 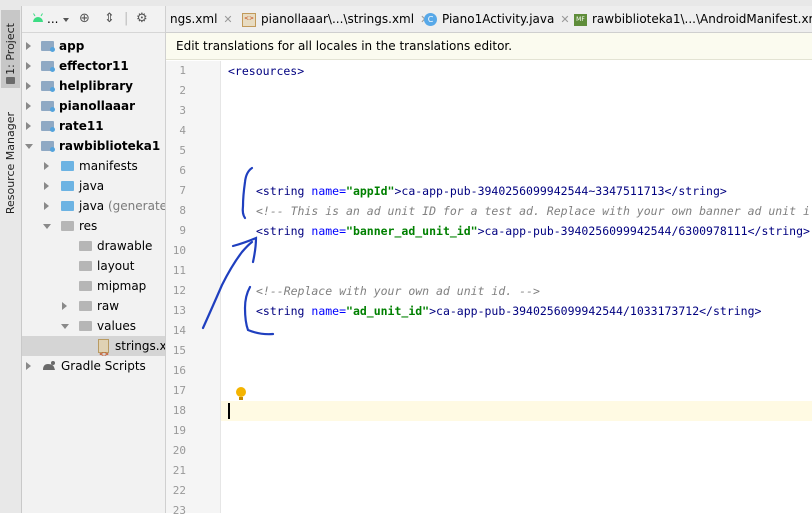 What do you see at coordinates (109, 18) in the screenshot?
I see `collapse-all-icon: ⇕` at bounding box center [109, 18].